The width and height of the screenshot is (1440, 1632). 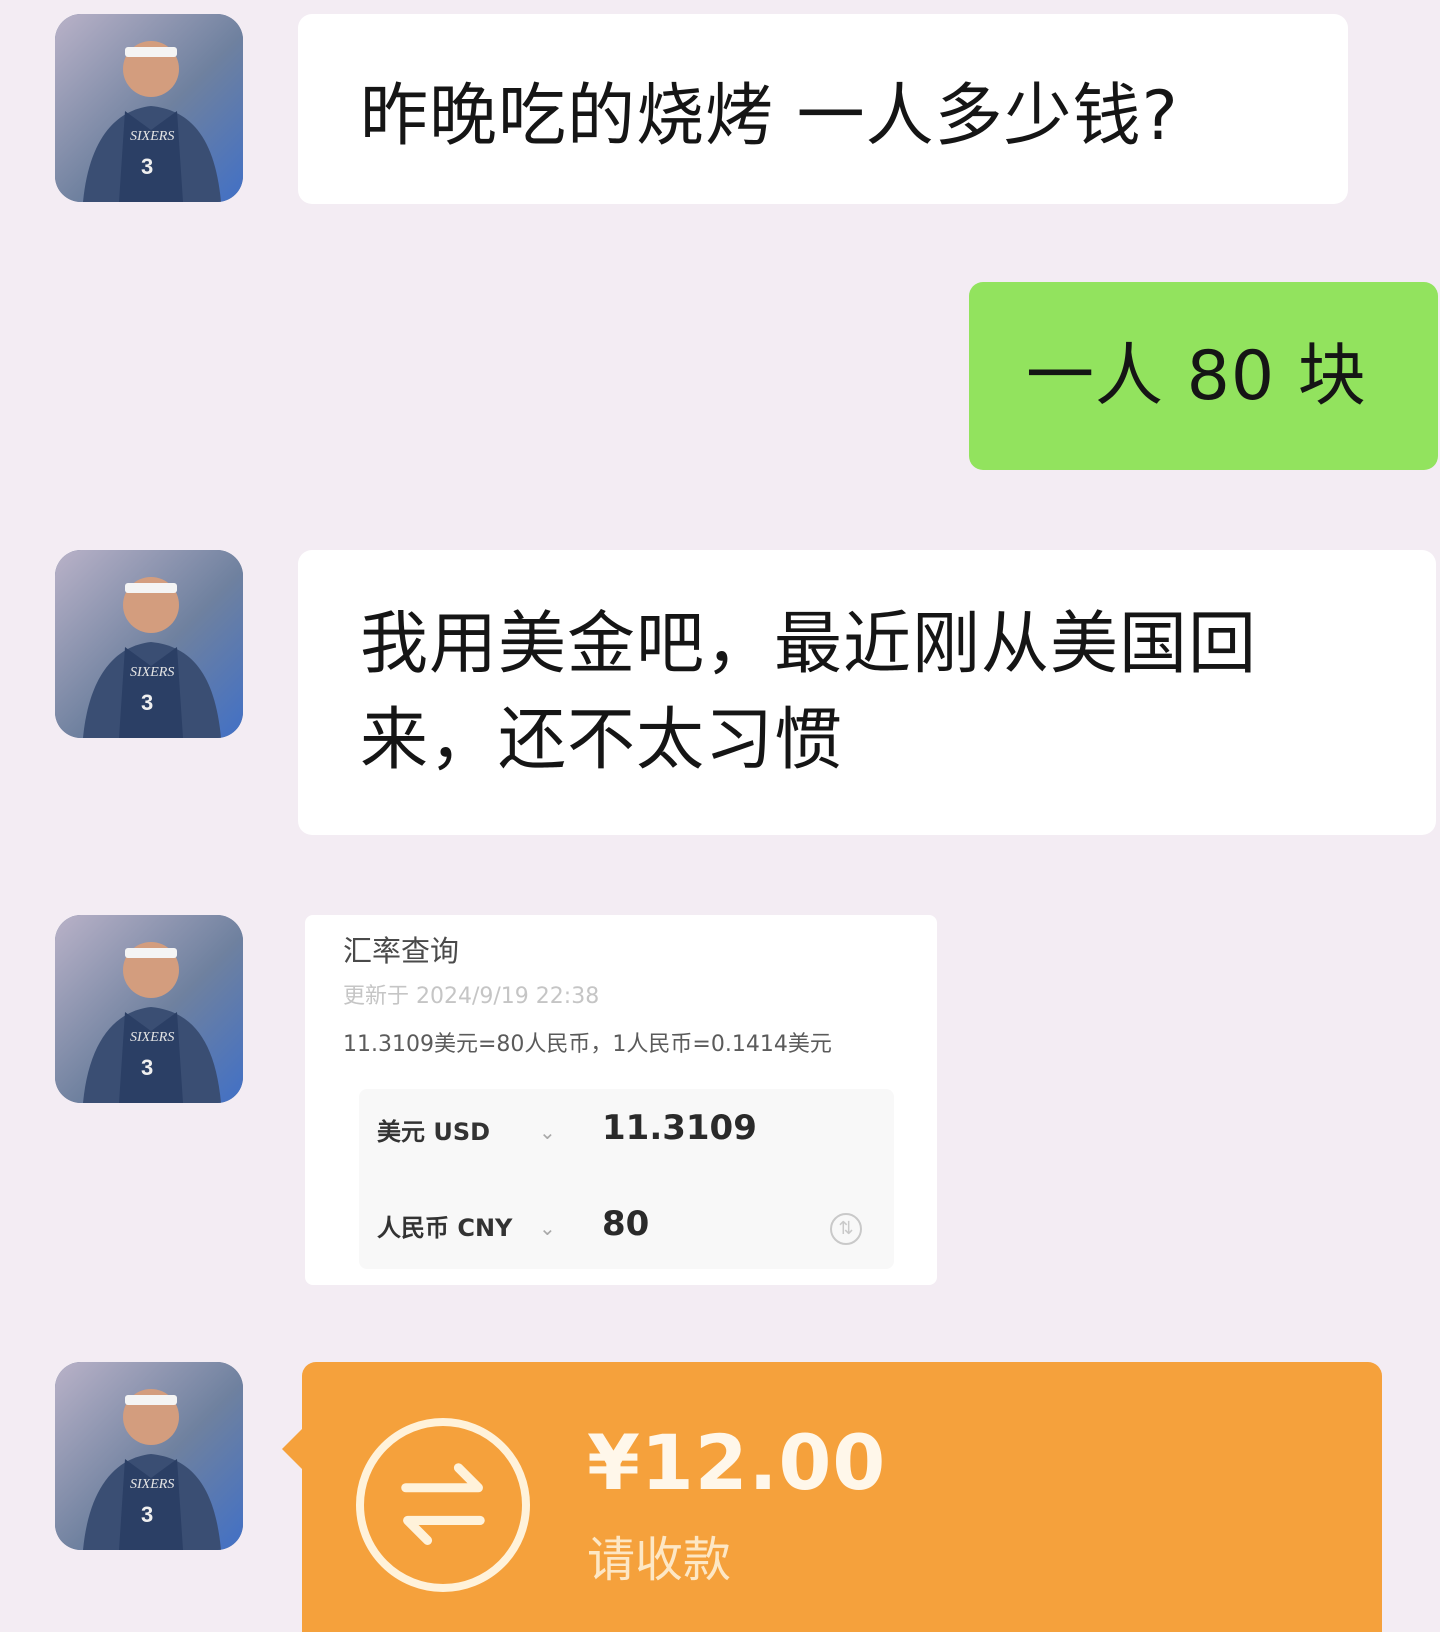 I want to click on message-text: 昨晚吃的烧烤 一人多少钱?, so click(x=769, y=116).